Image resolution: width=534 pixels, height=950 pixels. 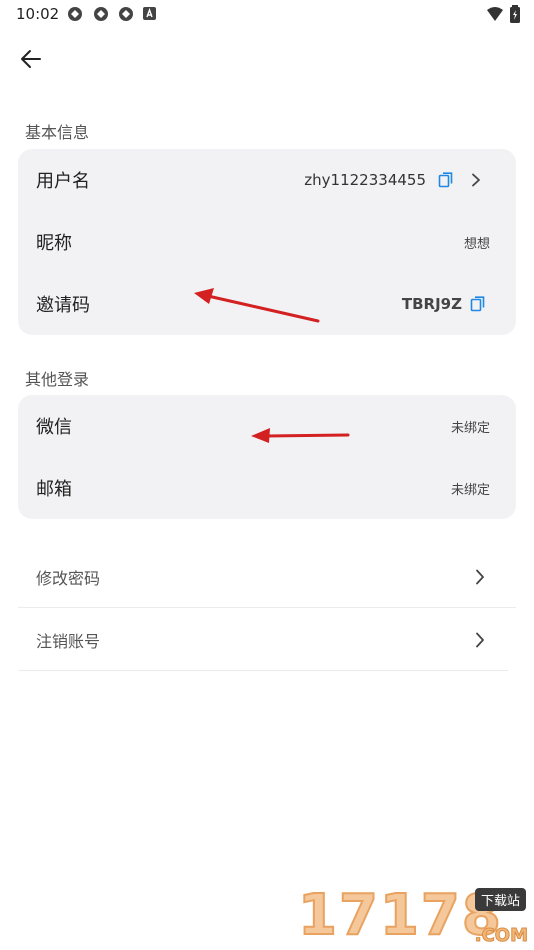 I want to click on row-label: 邀请码, so click(x=63, y=305).